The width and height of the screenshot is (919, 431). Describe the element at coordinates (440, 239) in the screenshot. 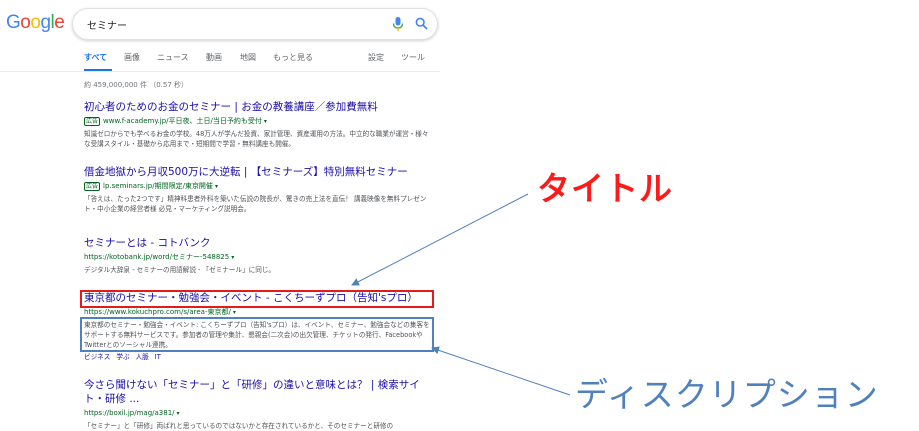

I see `title-arrow` at that location.